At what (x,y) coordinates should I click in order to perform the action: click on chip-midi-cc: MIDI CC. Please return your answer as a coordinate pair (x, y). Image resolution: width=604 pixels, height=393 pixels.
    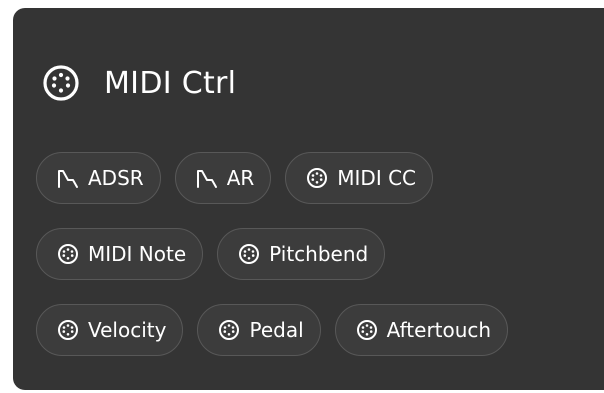
    Looking at the image, I should click on (359, 178).